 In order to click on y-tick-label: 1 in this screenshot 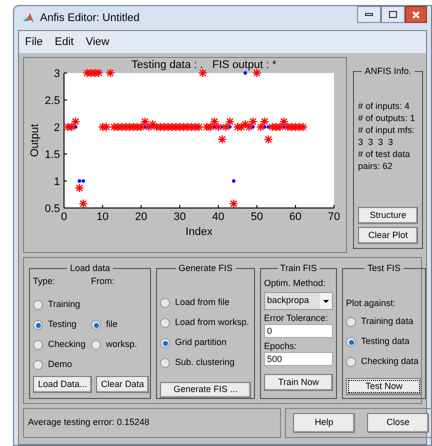, I will do `click(57, 182)`.